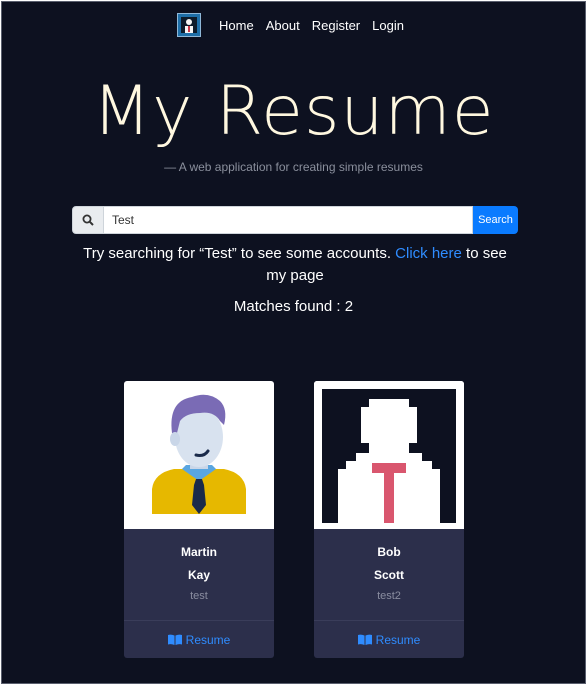 Image resolution: width=587 pixels, height=685 pixels. Describe the element at coordinates (288, 220) in the screenshot. I see `search-input` at that location.